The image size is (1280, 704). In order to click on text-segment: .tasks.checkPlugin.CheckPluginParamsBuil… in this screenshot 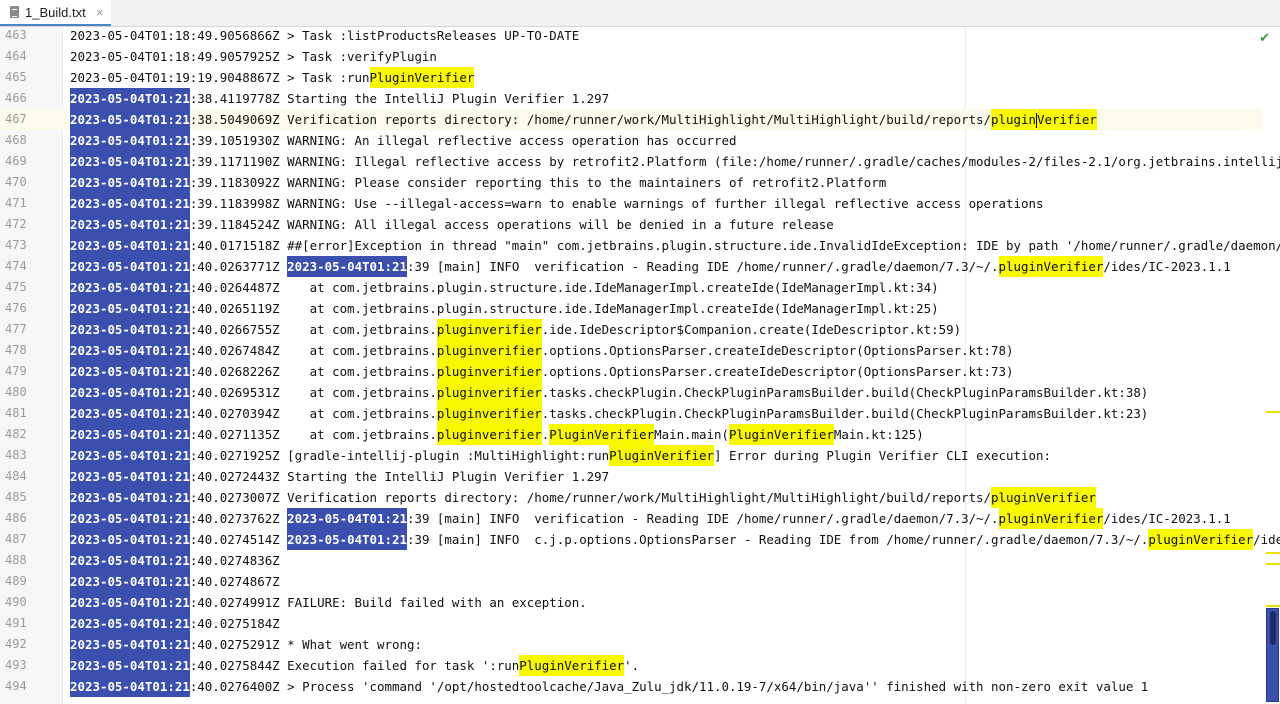, I will do `click(845, 392)`.